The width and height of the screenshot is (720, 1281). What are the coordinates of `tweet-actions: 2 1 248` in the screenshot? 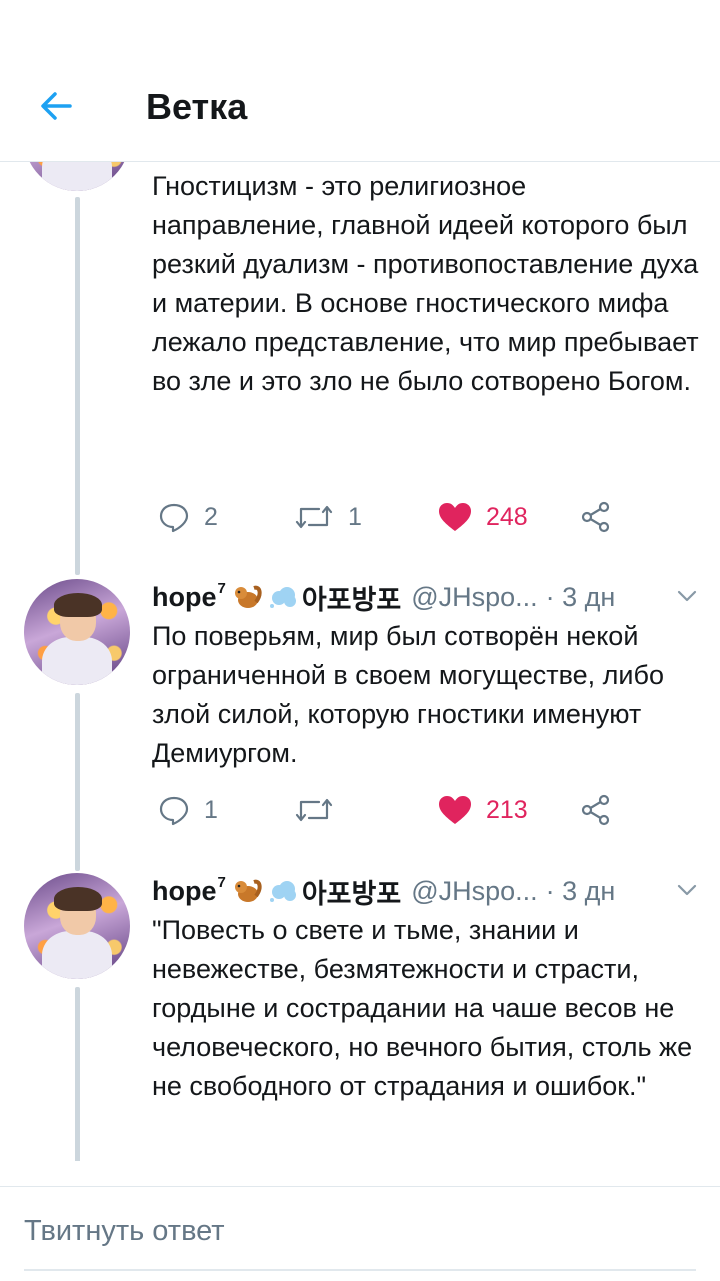 It's located at (360, 517).